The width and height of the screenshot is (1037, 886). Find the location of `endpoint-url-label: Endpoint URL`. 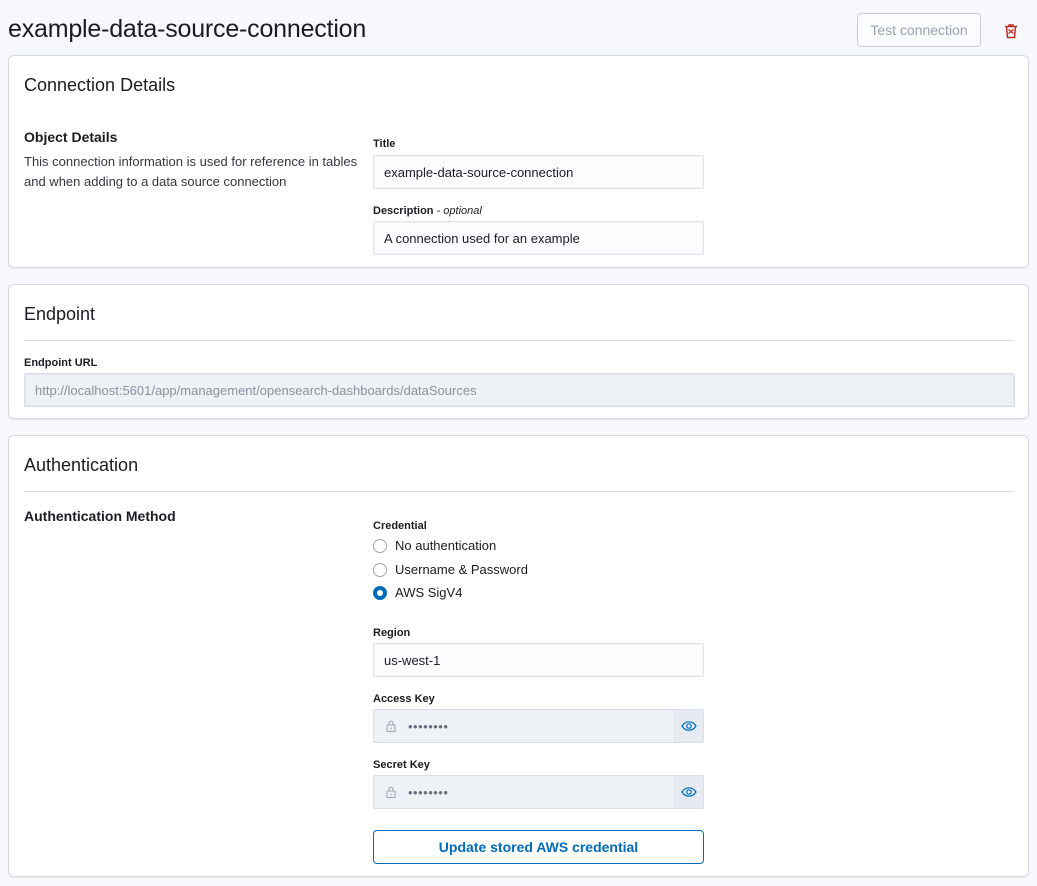

endpoint-url-label: Endpoint URL is located at coordinates (61, 363).